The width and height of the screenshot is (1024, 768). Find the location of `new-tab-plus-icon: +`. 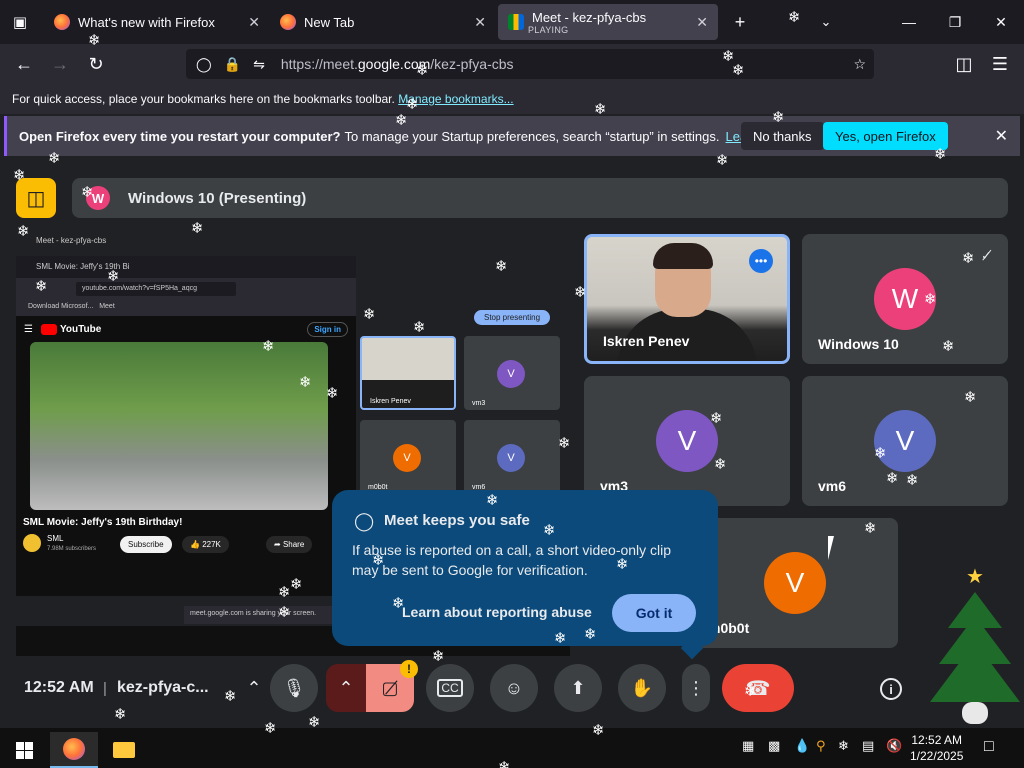

new-tab-plus-icon: + is located at coordinates (740, 22).